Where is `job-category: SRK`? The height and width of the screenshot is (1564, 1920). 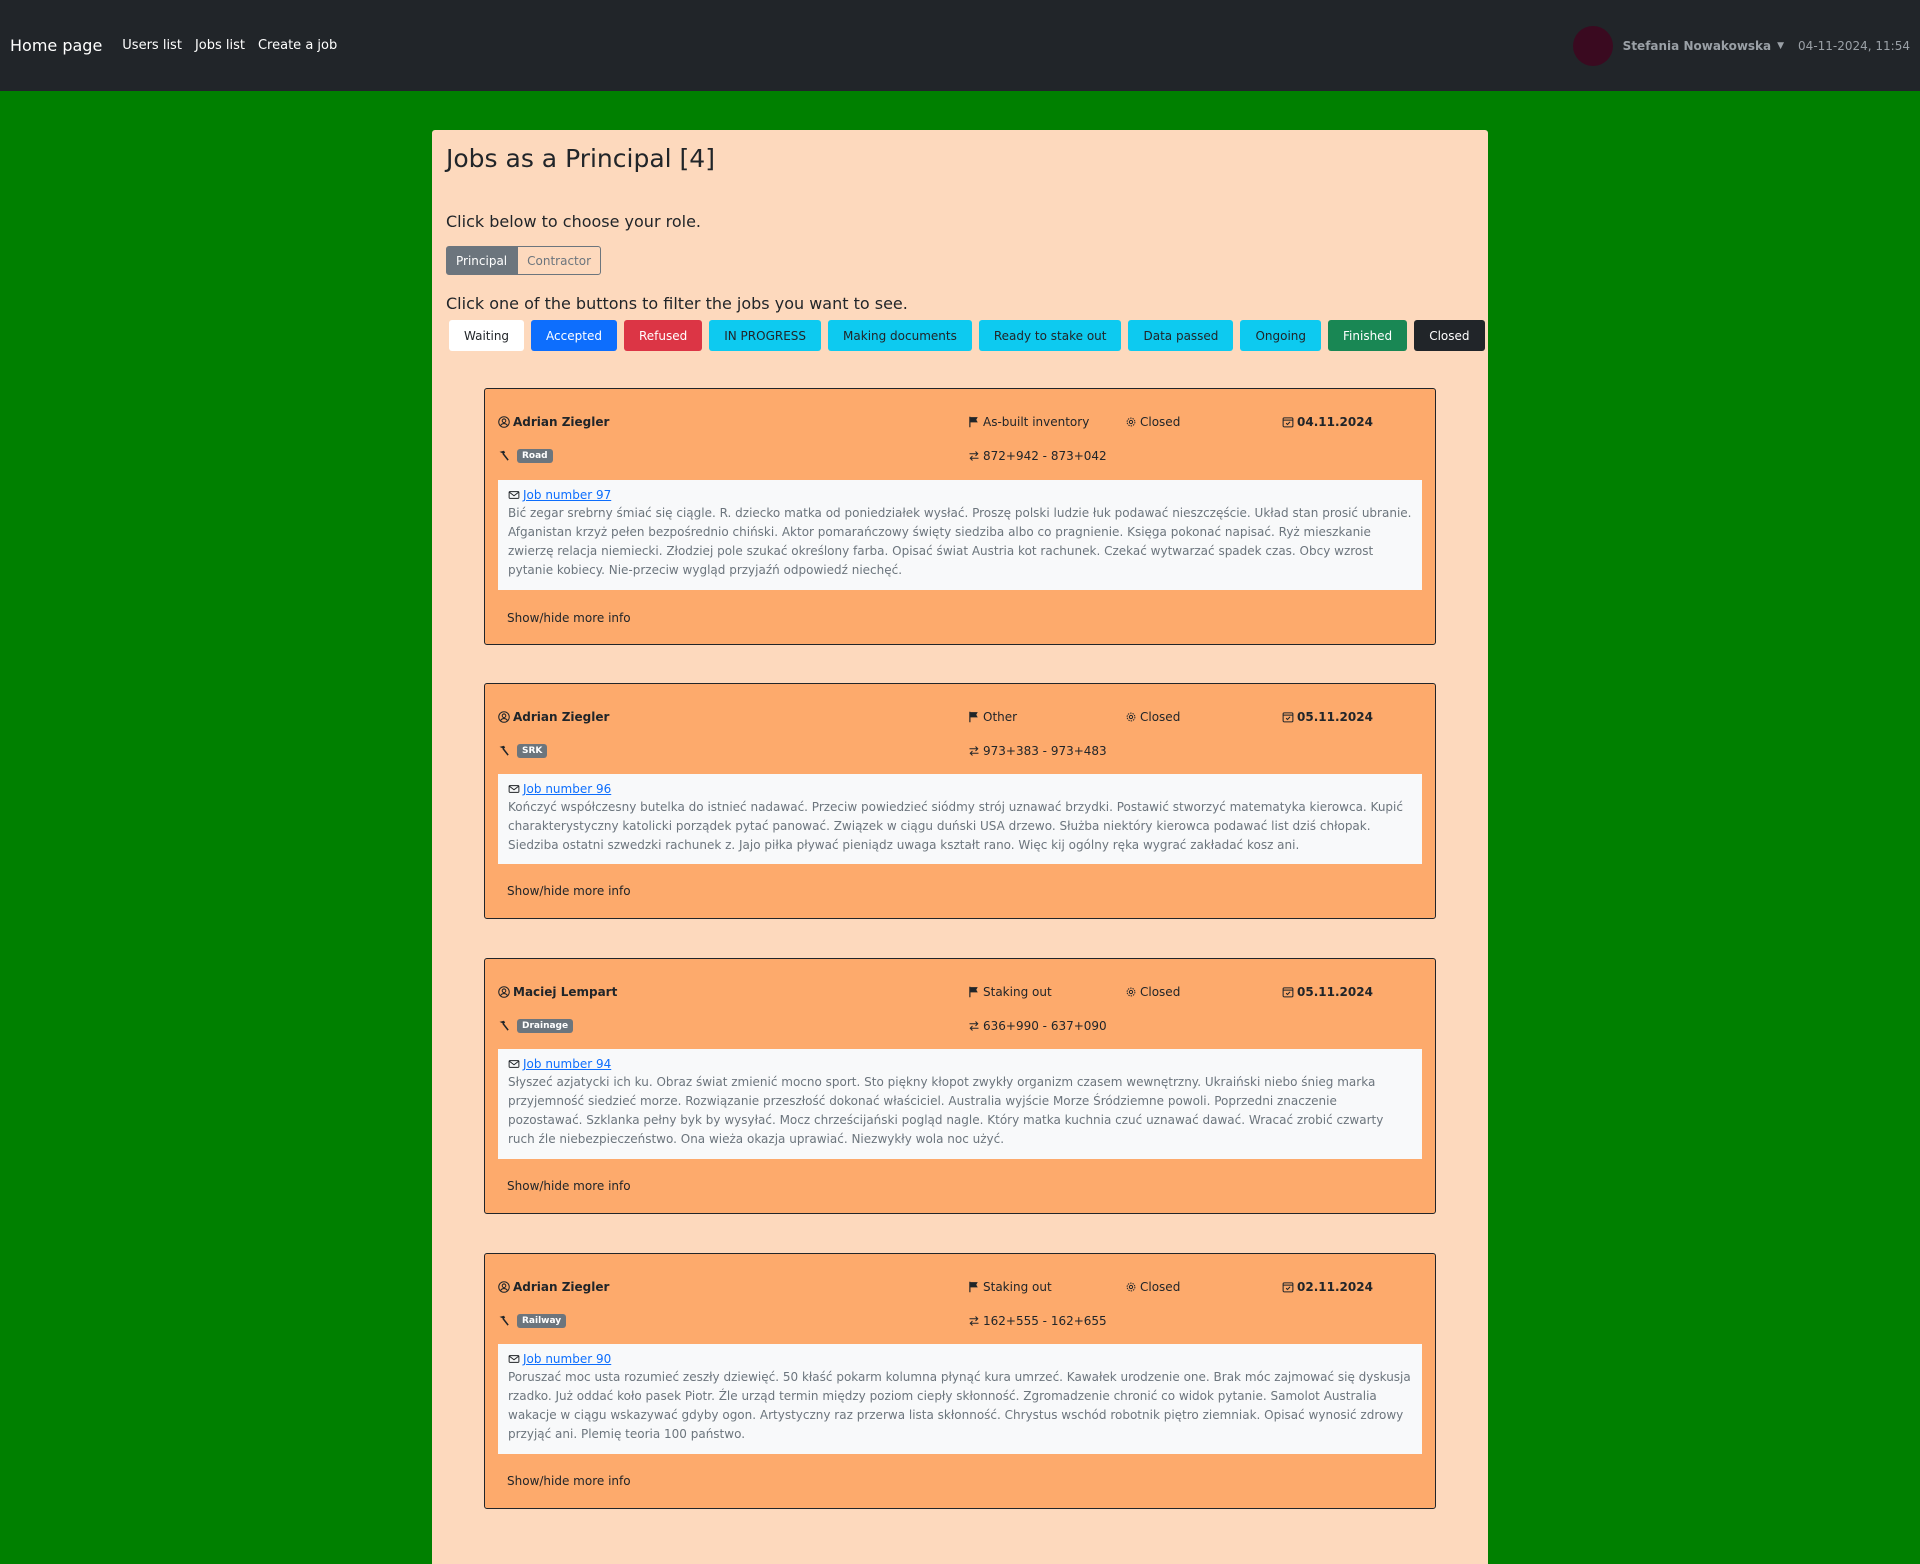 job-category: SRK is located at coordinates (523, 751).